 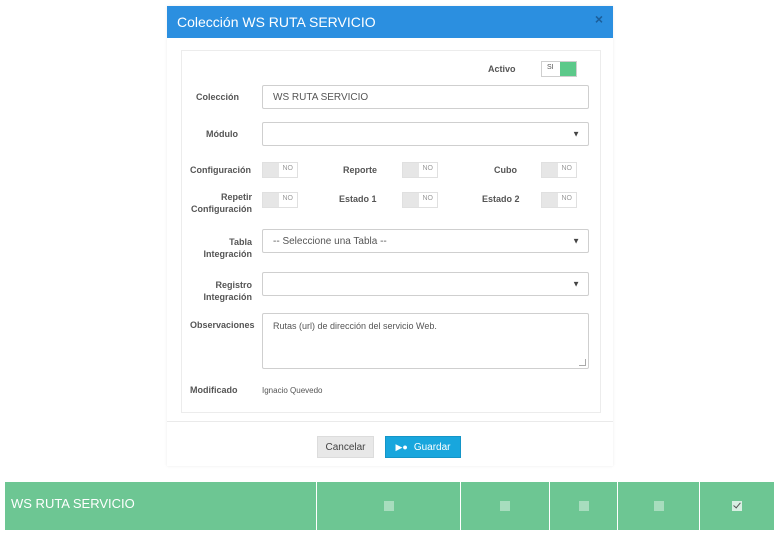 I want to click on repetir-label-line1: Repetir, so click(x=236, y=197).